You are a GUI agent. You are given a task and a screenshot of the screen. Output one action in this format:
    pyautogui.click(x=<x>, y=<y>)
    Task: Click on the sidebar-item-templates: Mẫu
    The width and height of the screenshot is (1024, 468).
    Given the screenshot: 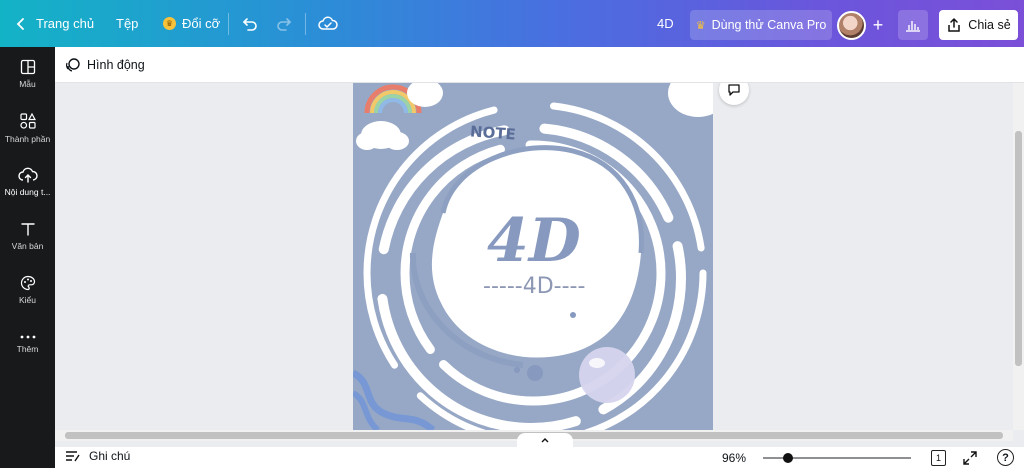 What is the action you would take?
    pyautogui.click(x=27, y=74)
    